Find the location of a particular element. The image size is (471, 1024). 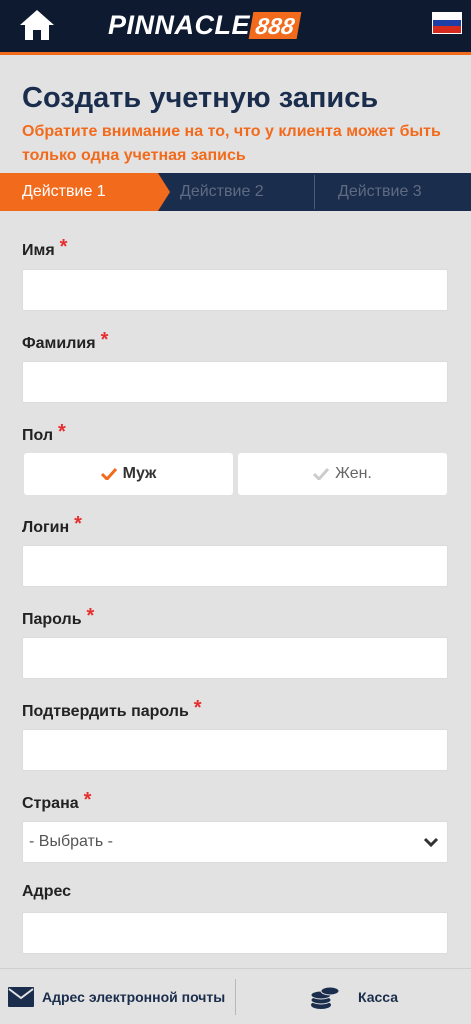

page-title: Создать учетную запись is located at coordinates (200, 98).